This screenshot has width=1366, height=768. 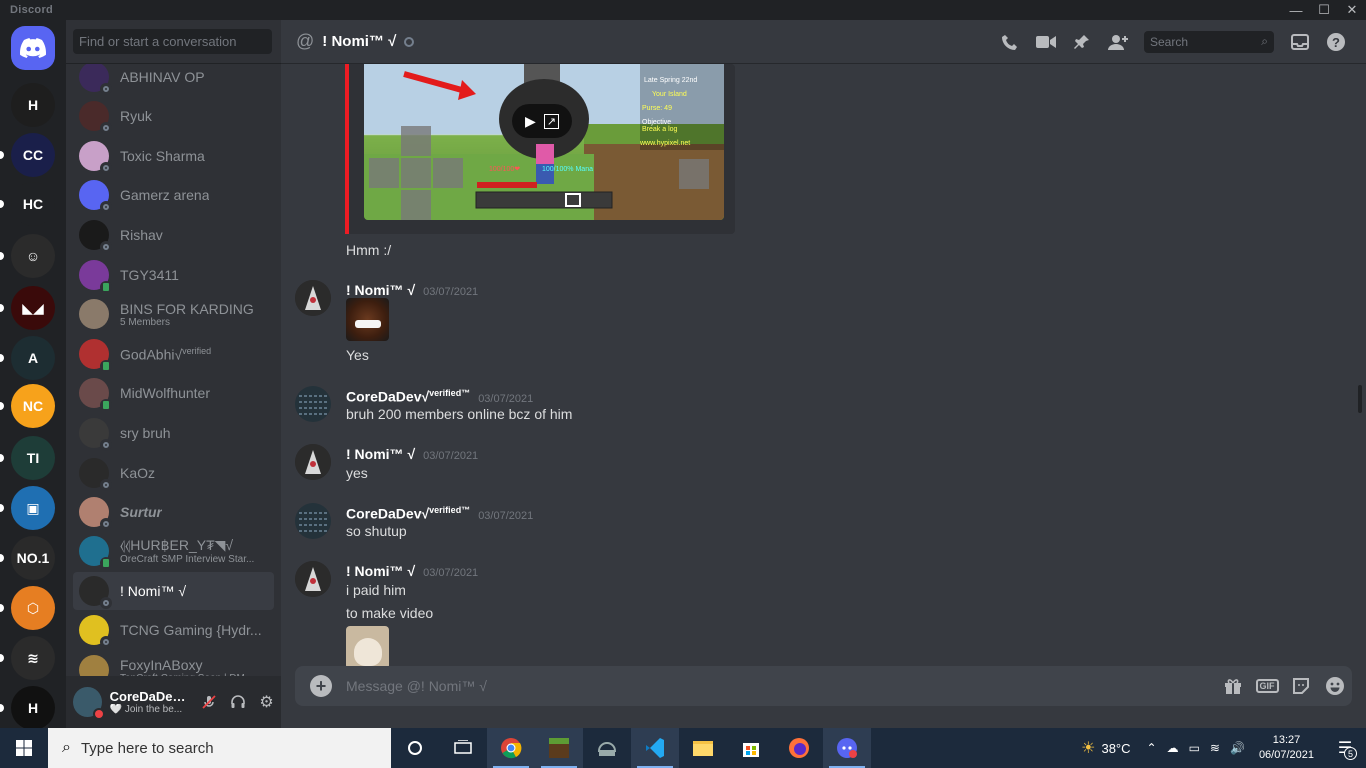 I want to click on mute-mic-icon, so click(x=208, y=702).